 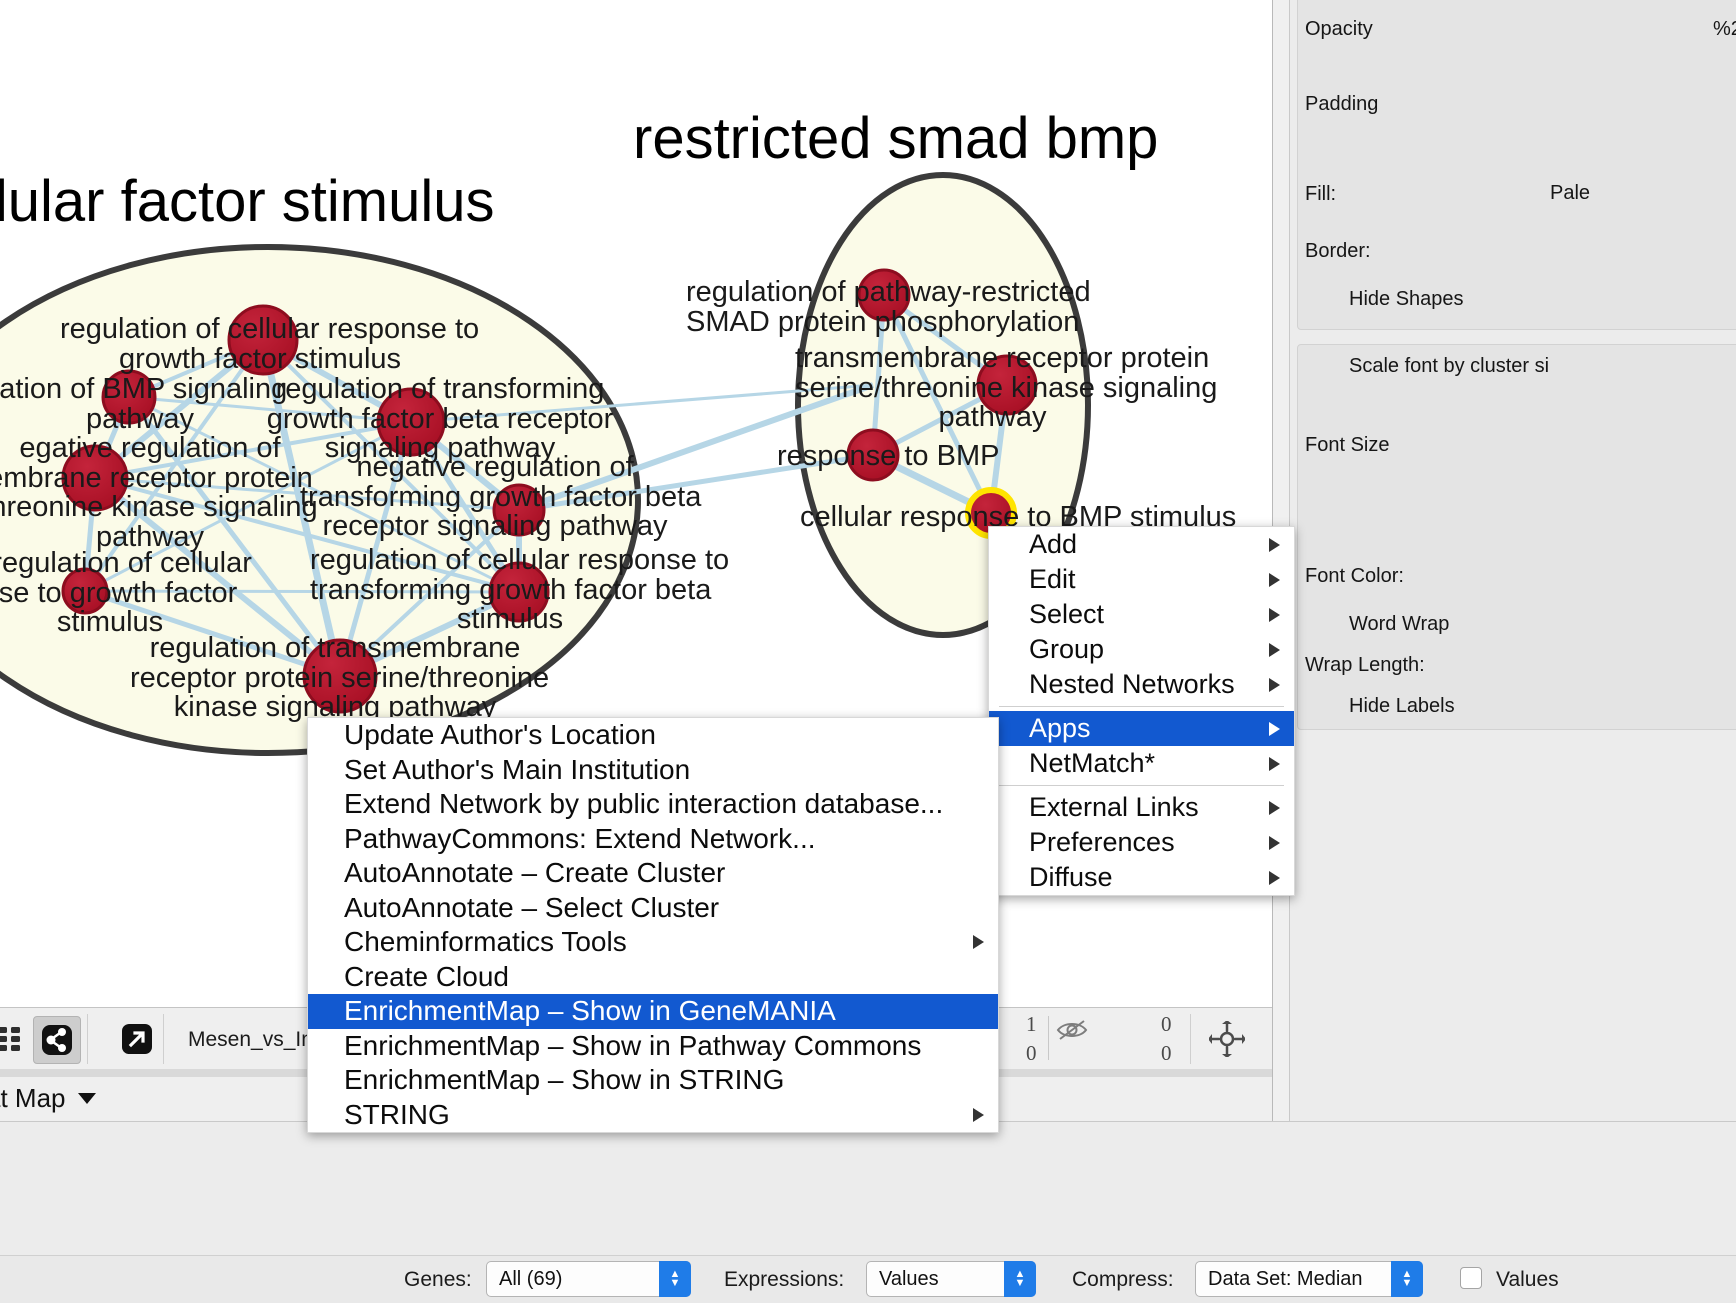 What do you see at coordinates (1354, 576) in the screenshot?
I see `font-color-label: Font Color:` at bounding box center [1354, 576].